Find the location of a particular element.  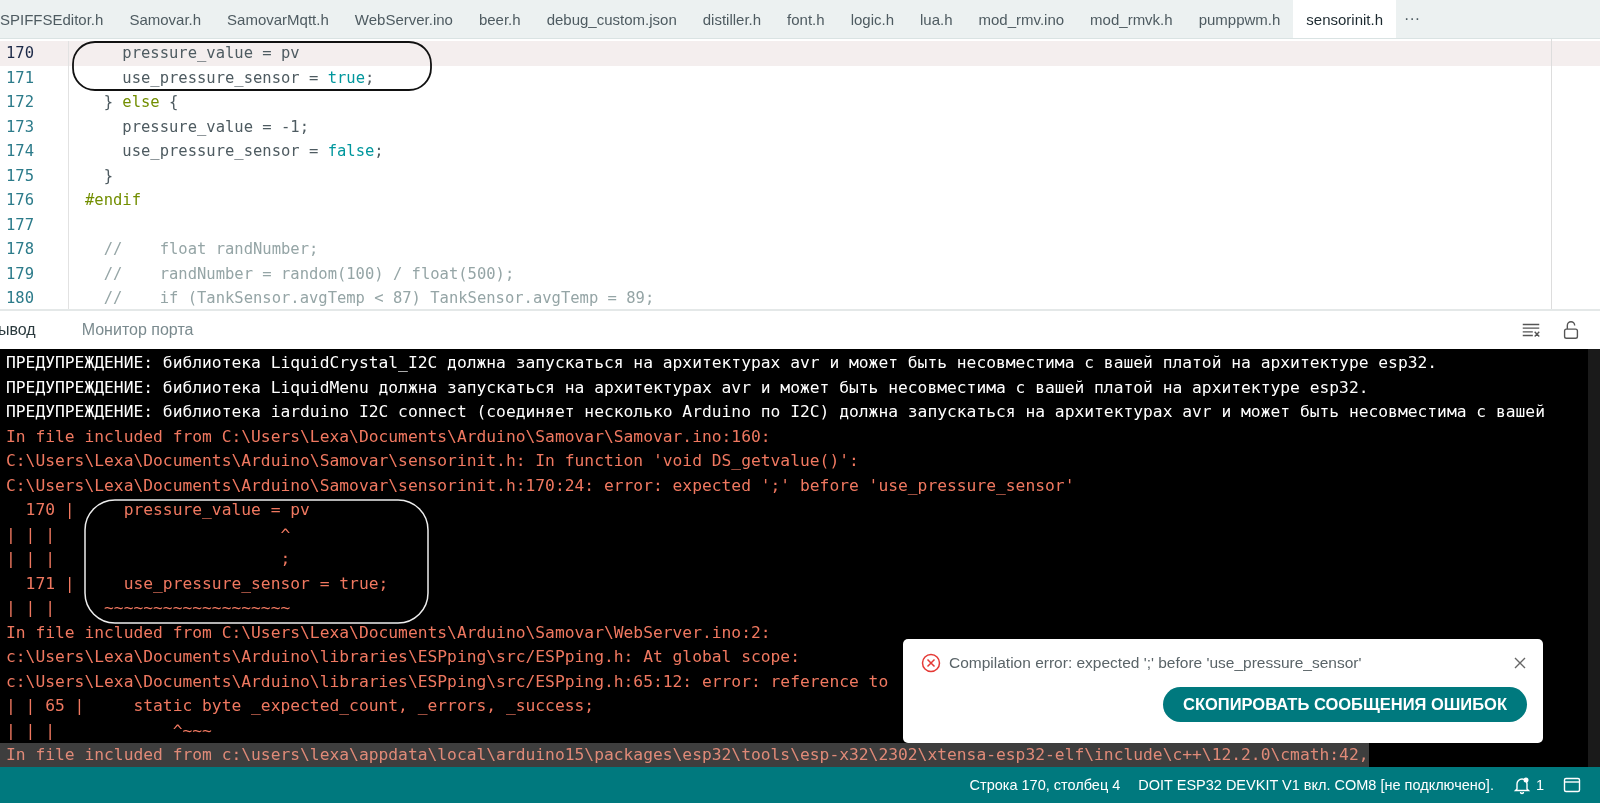

code-line: // randNumber = random(100) / float(500); is located at coordinates (308, 273).